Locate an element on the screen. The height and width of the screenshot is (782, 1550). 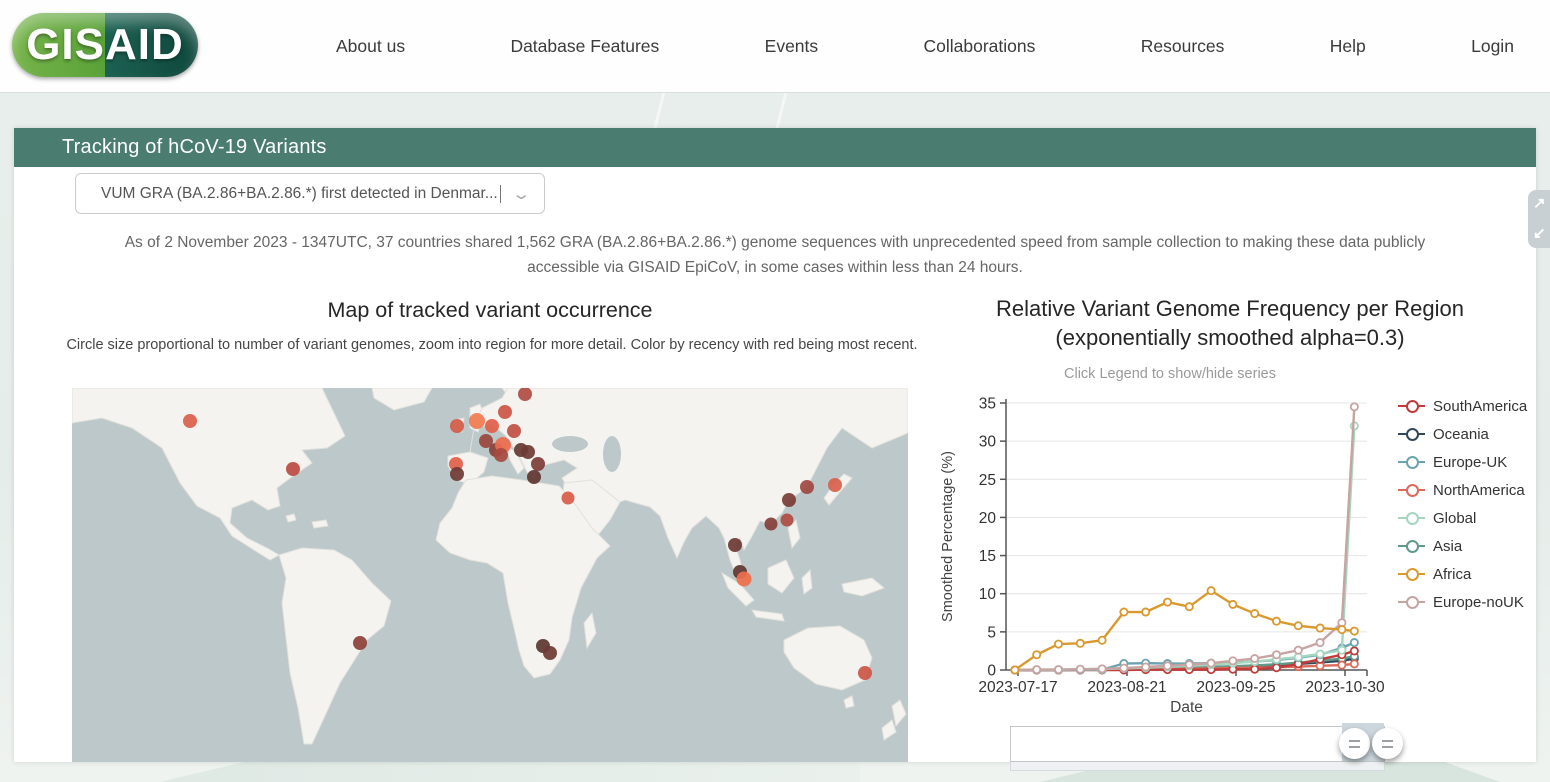
map-marker-germany-north is located at coordinates (514, 431).